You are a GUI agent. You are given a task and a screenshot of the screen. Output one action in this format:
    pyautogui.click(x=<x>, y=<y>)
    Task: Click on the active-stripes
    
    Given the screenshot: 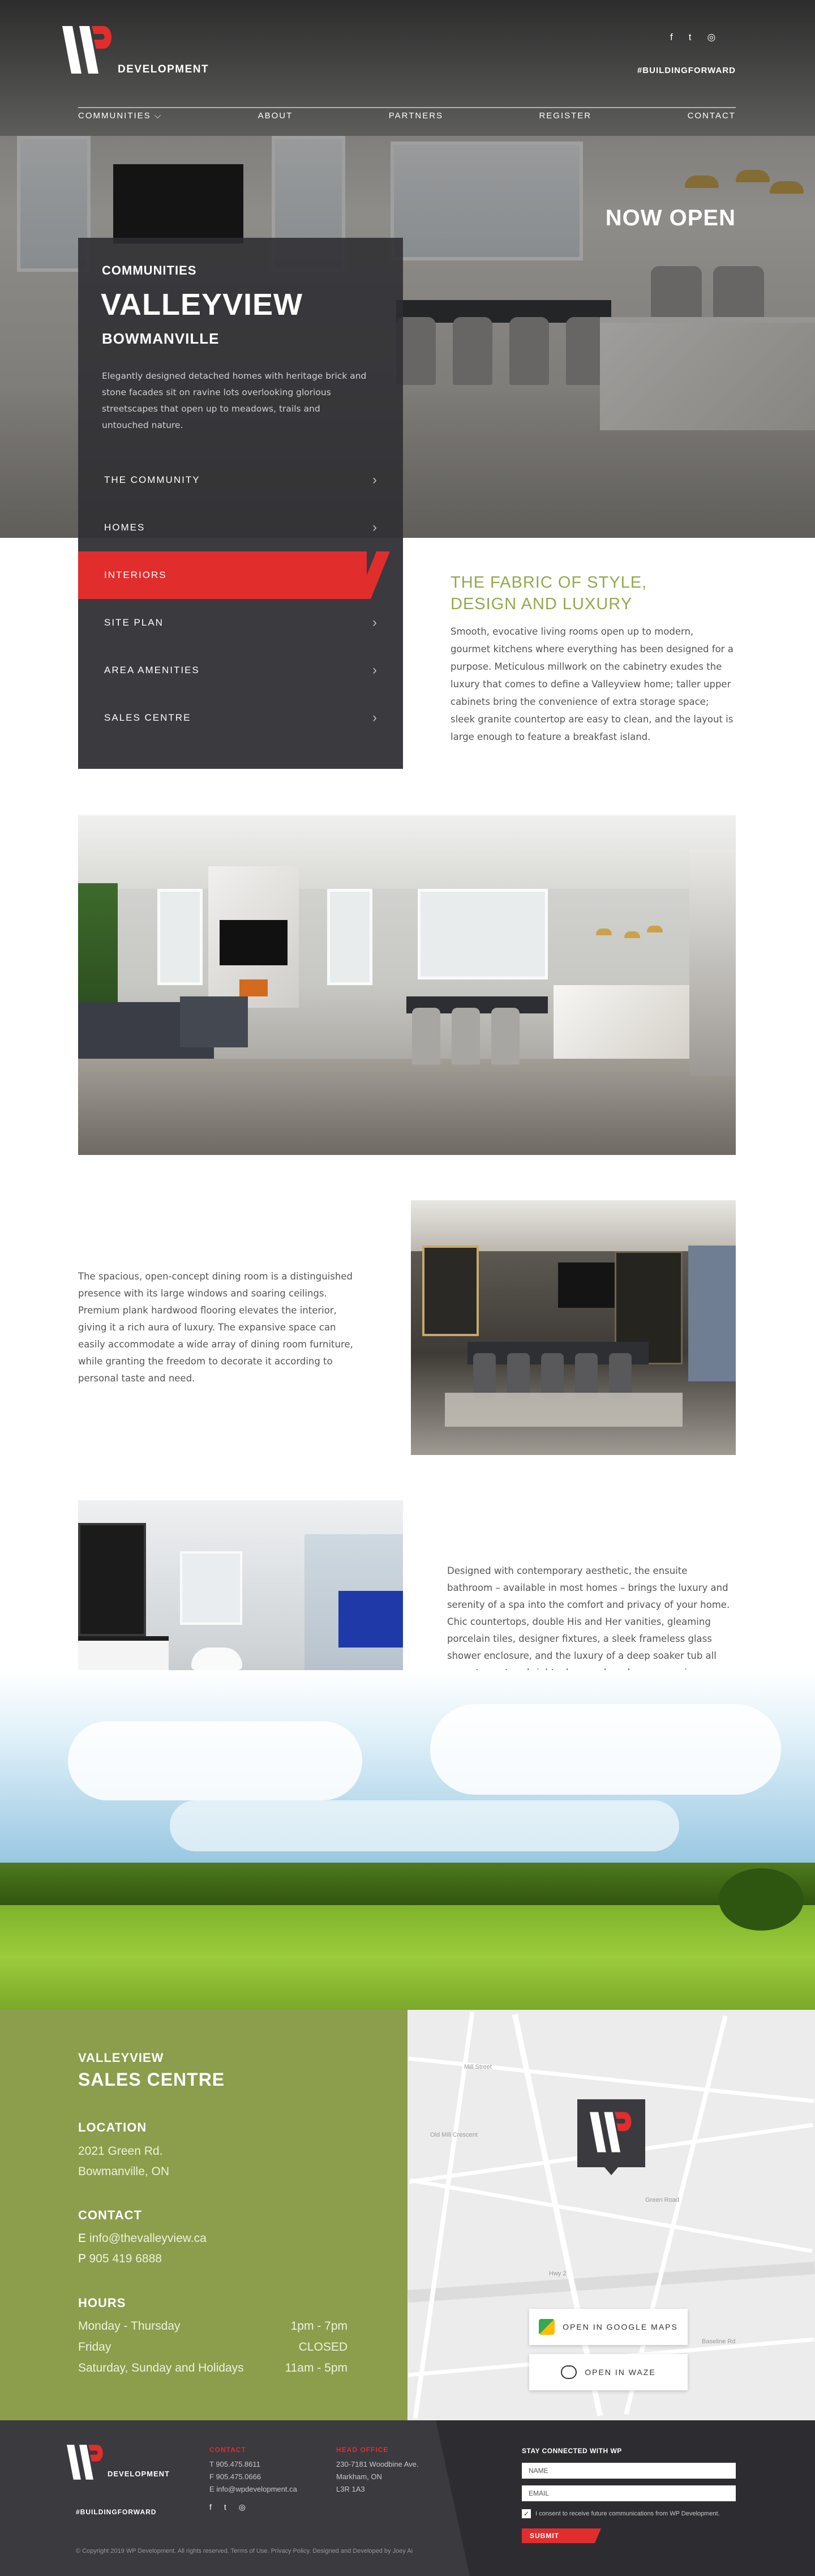 What is the action you would take?
    pyautogui.click(x=368, y=575)
    